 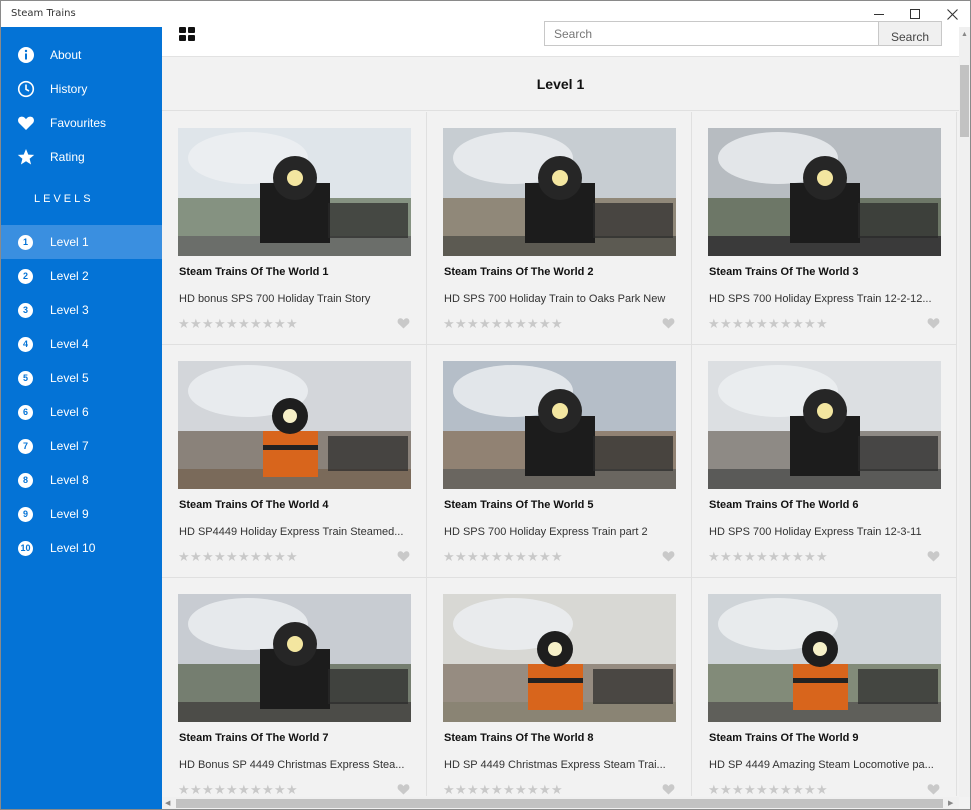 I want to click on sidebar-item-history: History, so click(x=81, y=89).